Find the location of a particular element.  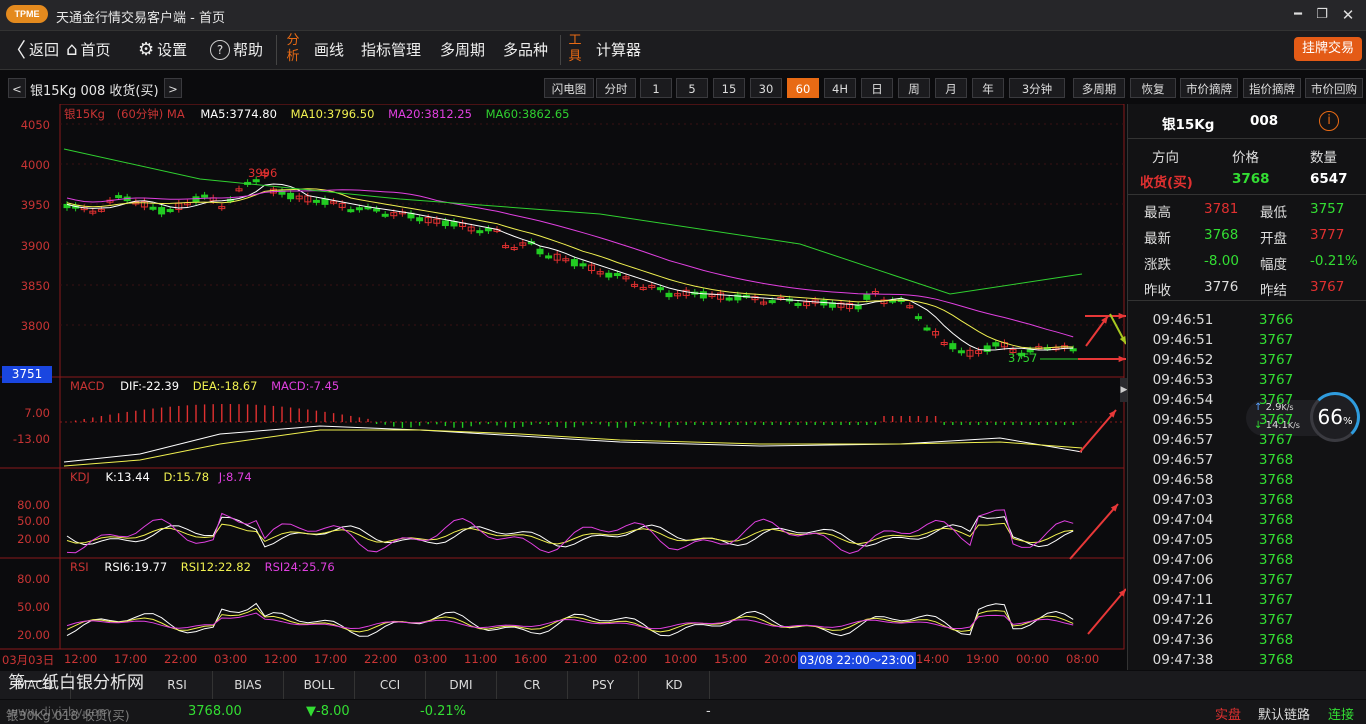

kdj-label: KDJ is located at coordinates (80, 477).